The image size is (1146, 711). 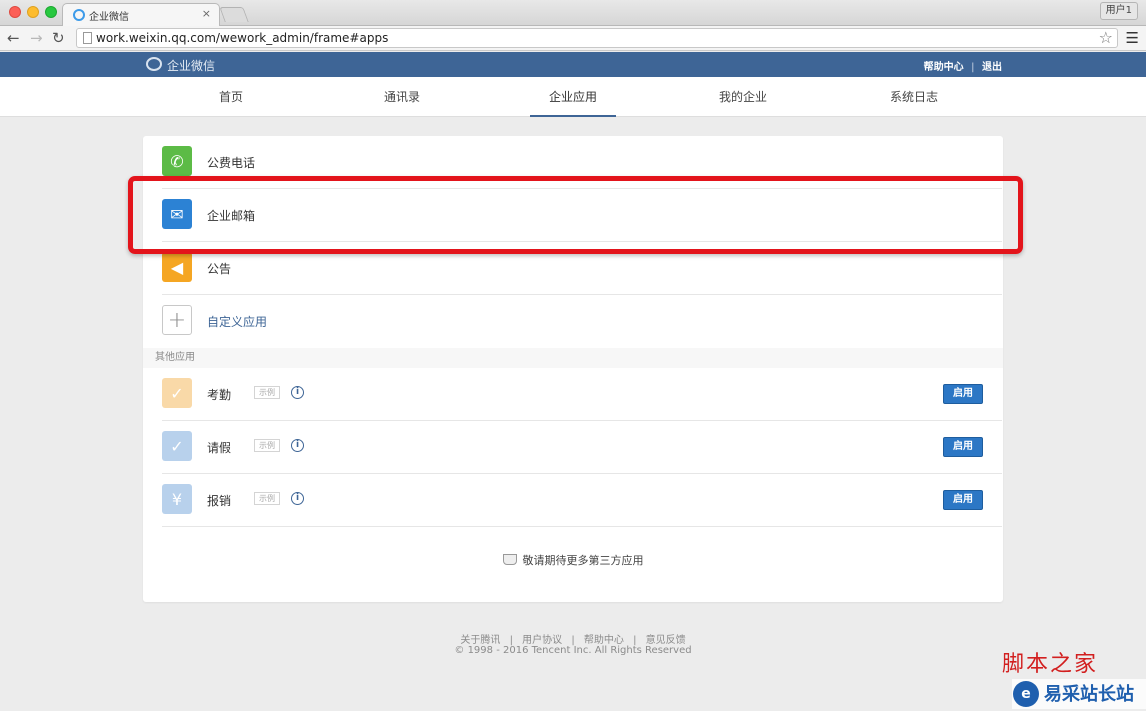 I want to click on footer-links: 关于腾讯 | 用户协议 | 帮助中心 | 意见反馈, so click(x=573, y=638).